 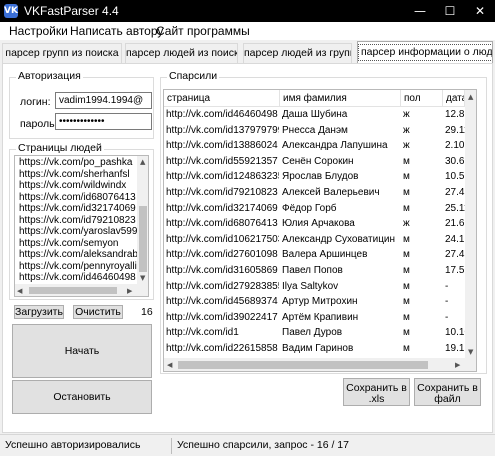 I want to click on results-vscrollbar: ▲ ▼, so click(x=470, y=224).